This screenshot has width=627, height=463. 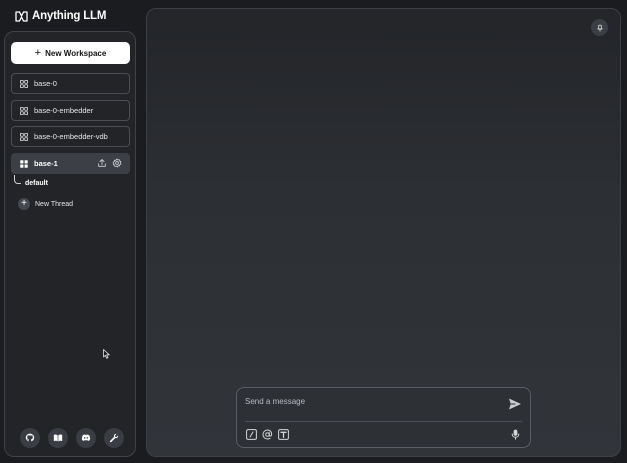 I want to click on at-mention-button, so click(x=267, y=434).